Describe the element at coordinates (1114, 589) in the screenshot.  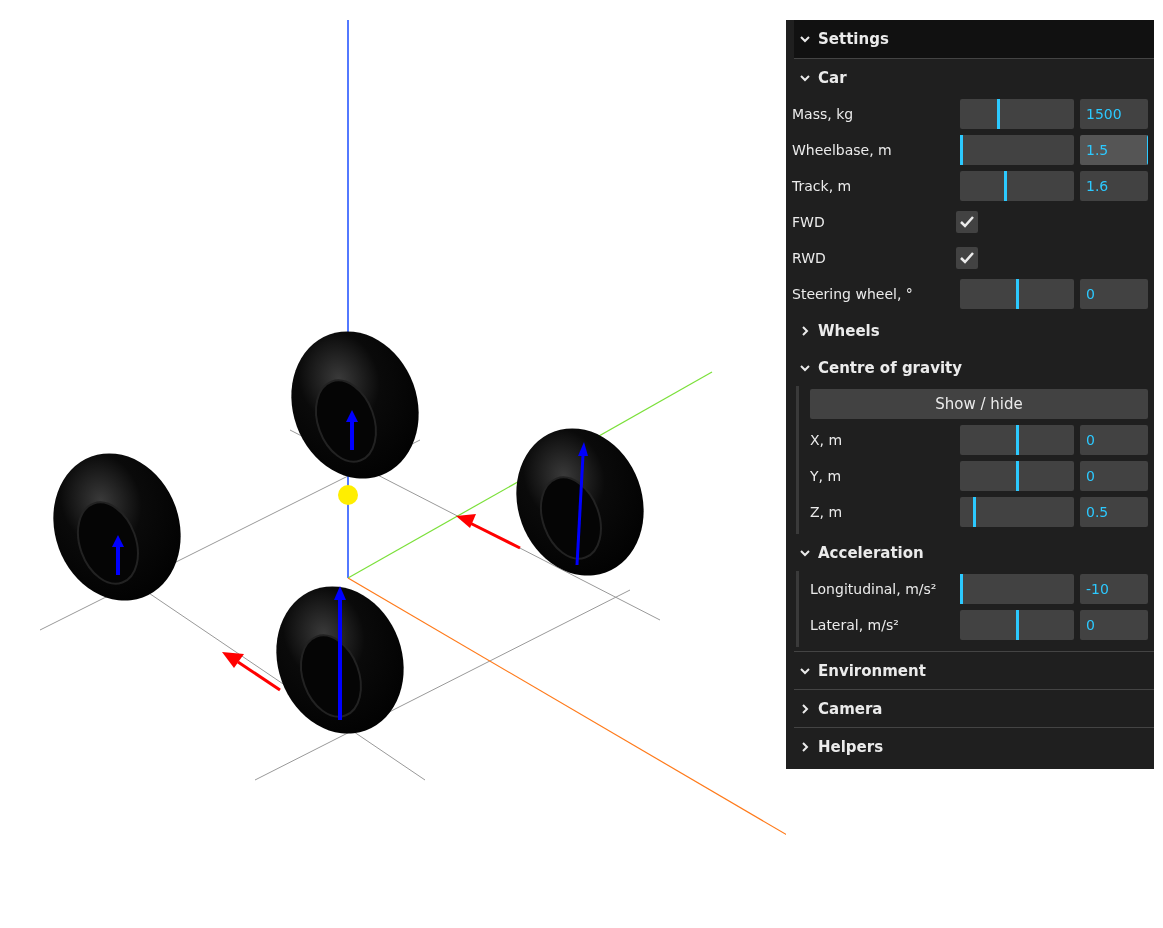
I see `number-field: -10` at that location.